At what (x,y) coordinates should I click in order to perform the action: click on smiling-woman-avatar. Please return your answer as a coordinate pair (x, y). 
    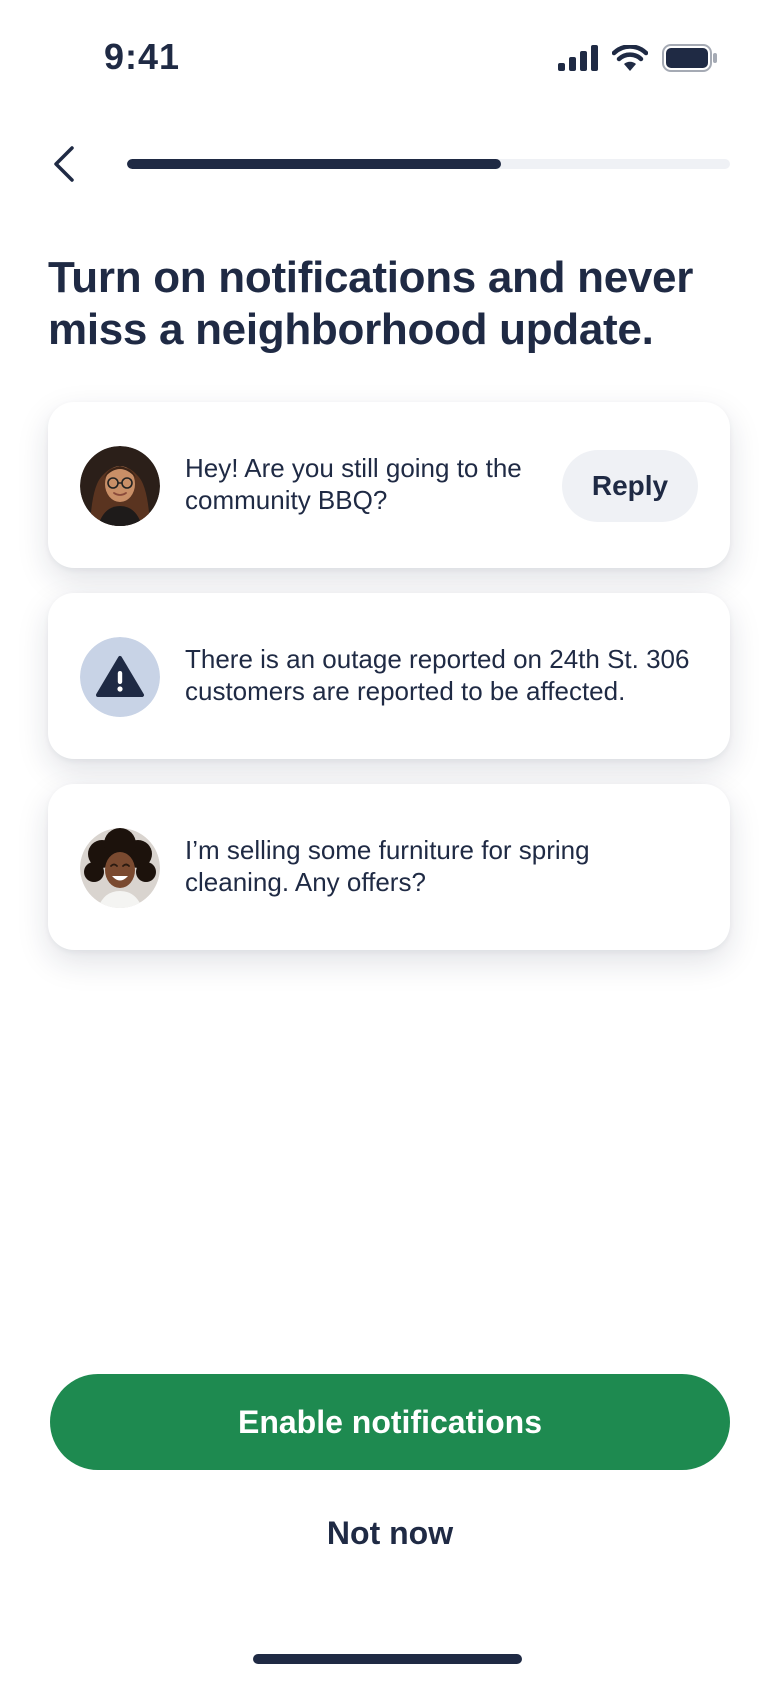
    Looking at the image, I should click on (120, 868).